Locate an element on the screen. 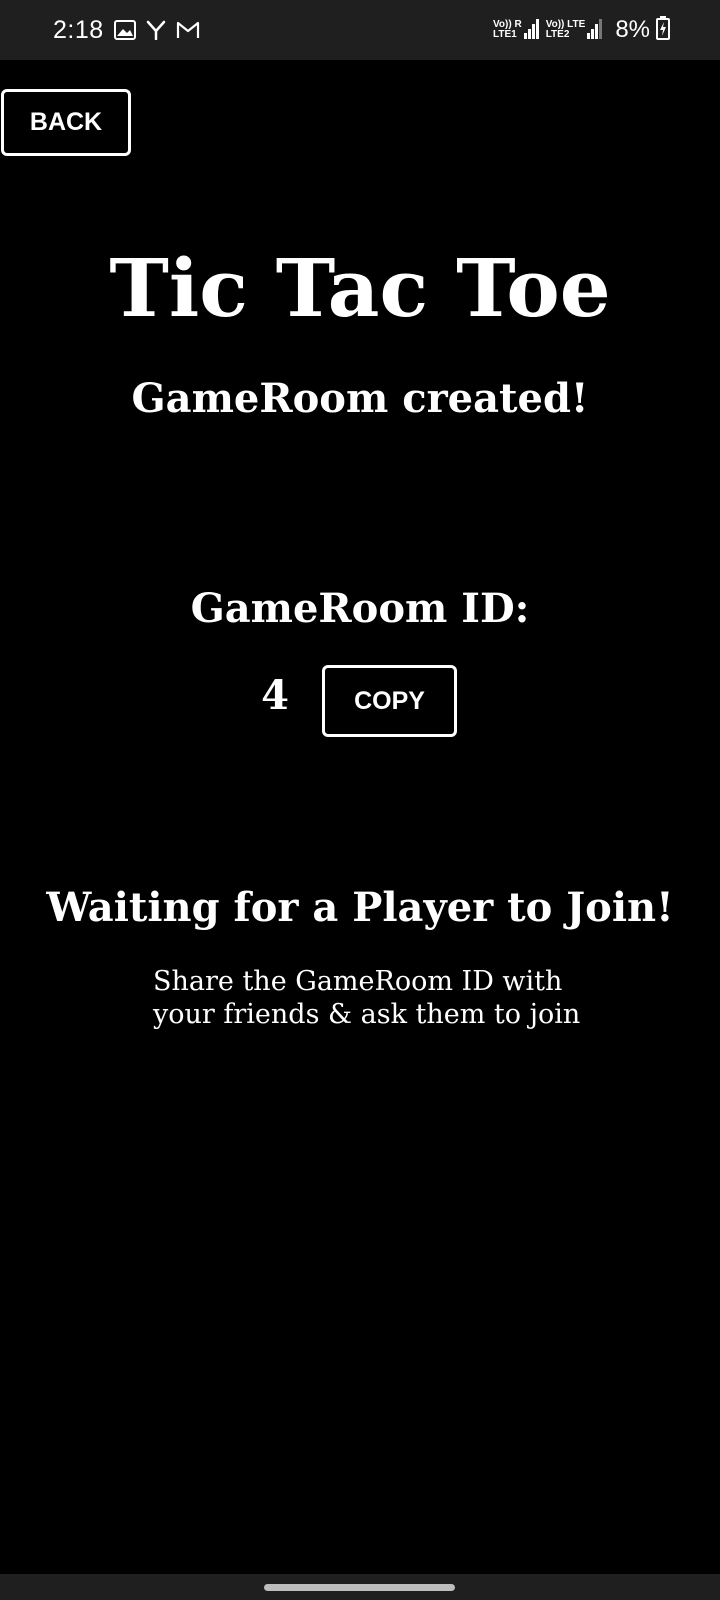 The width and height of the screenshot is (720, 1600). share-line-1: Share the GameRoom ID with is located at coordinates (358, 981).